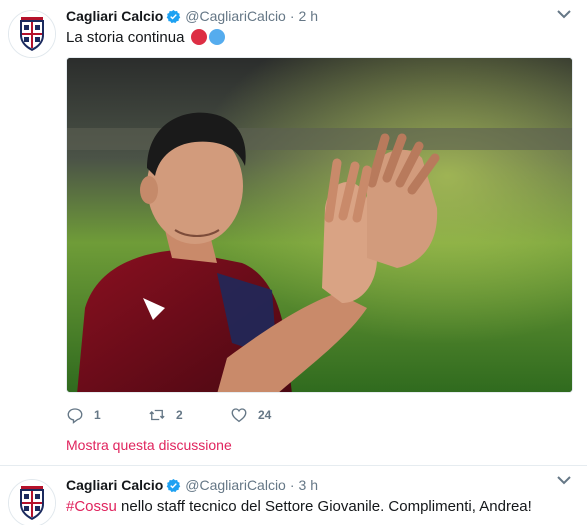 The width and height of the screenshot is (587, 525). Describe the element at coordinates (239, 415) in the screenshot. I see `like-icon` at that location.